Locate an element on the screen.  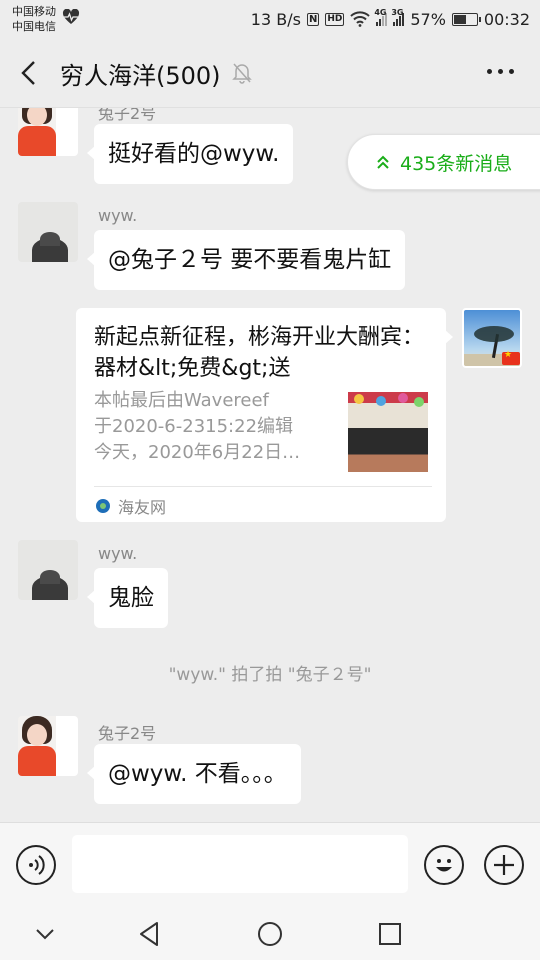
more-icon is located at coordinates (500, 71).